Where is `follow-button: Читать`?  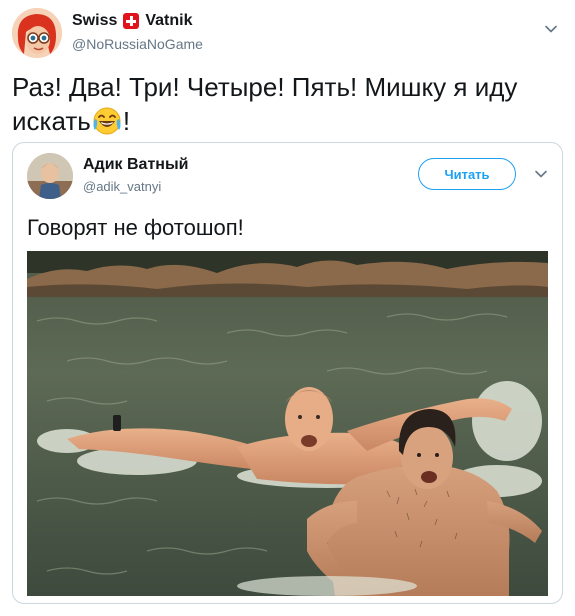
follow-button: Читать is located at coordinates (467, 174).